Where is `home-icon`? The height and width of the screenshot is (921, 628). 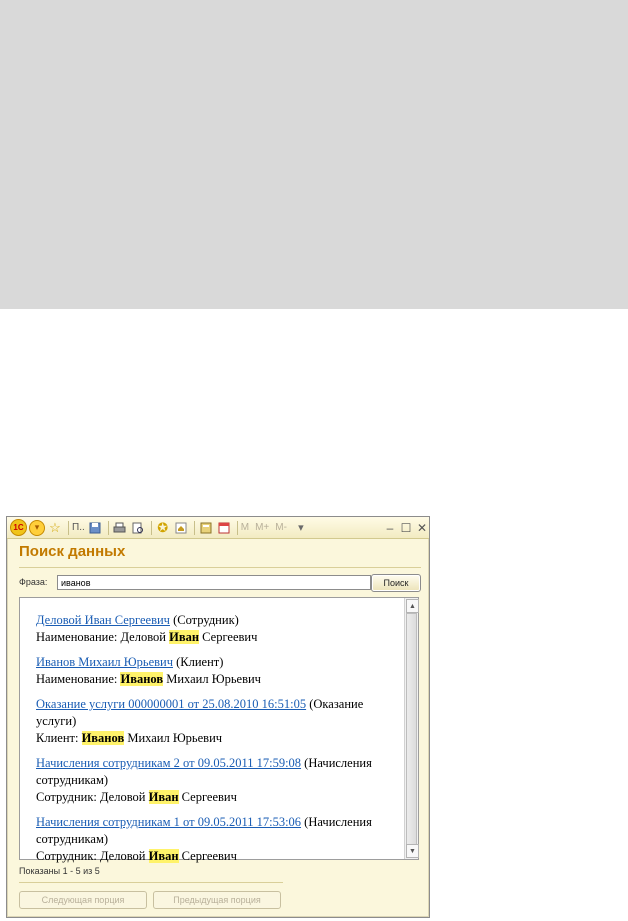
home-icon is located at coordinates (181, 528).